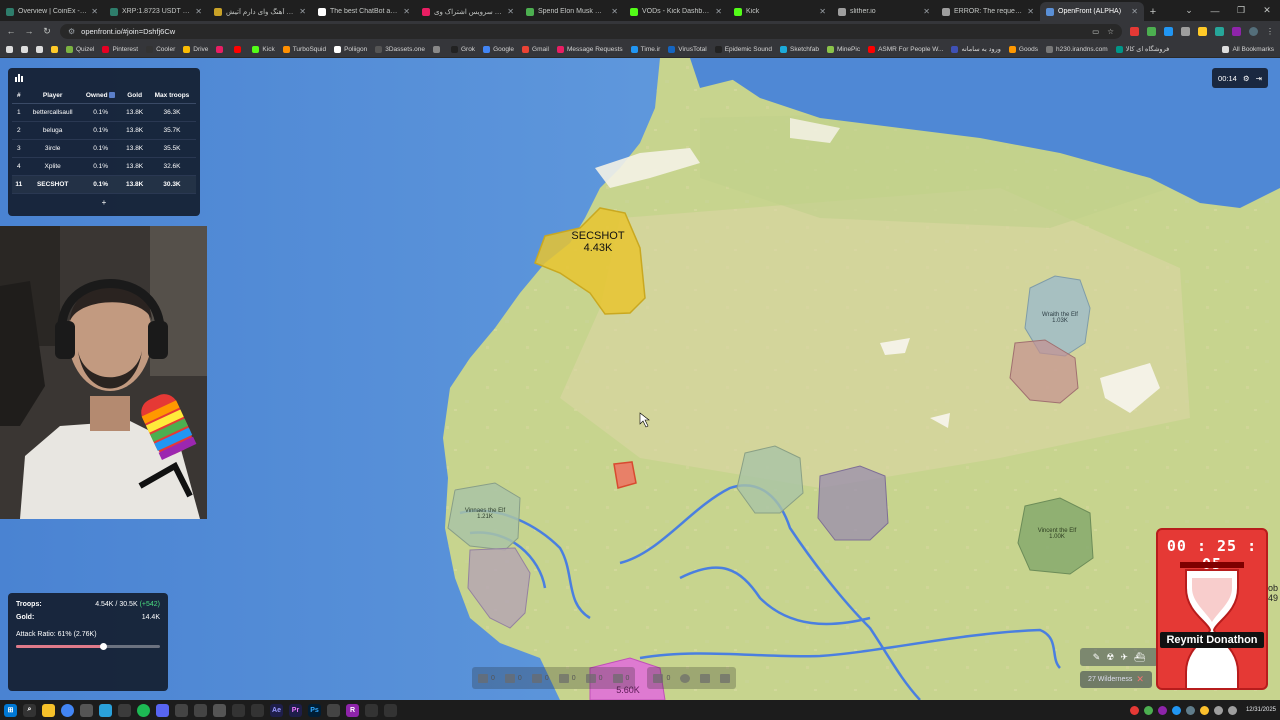 This screenshot has width=1280, height=720. What do you see at coordinates (1140, 679) in the screenshot?
I see `close-icon: ✕` at bounding box center [1140, 679].